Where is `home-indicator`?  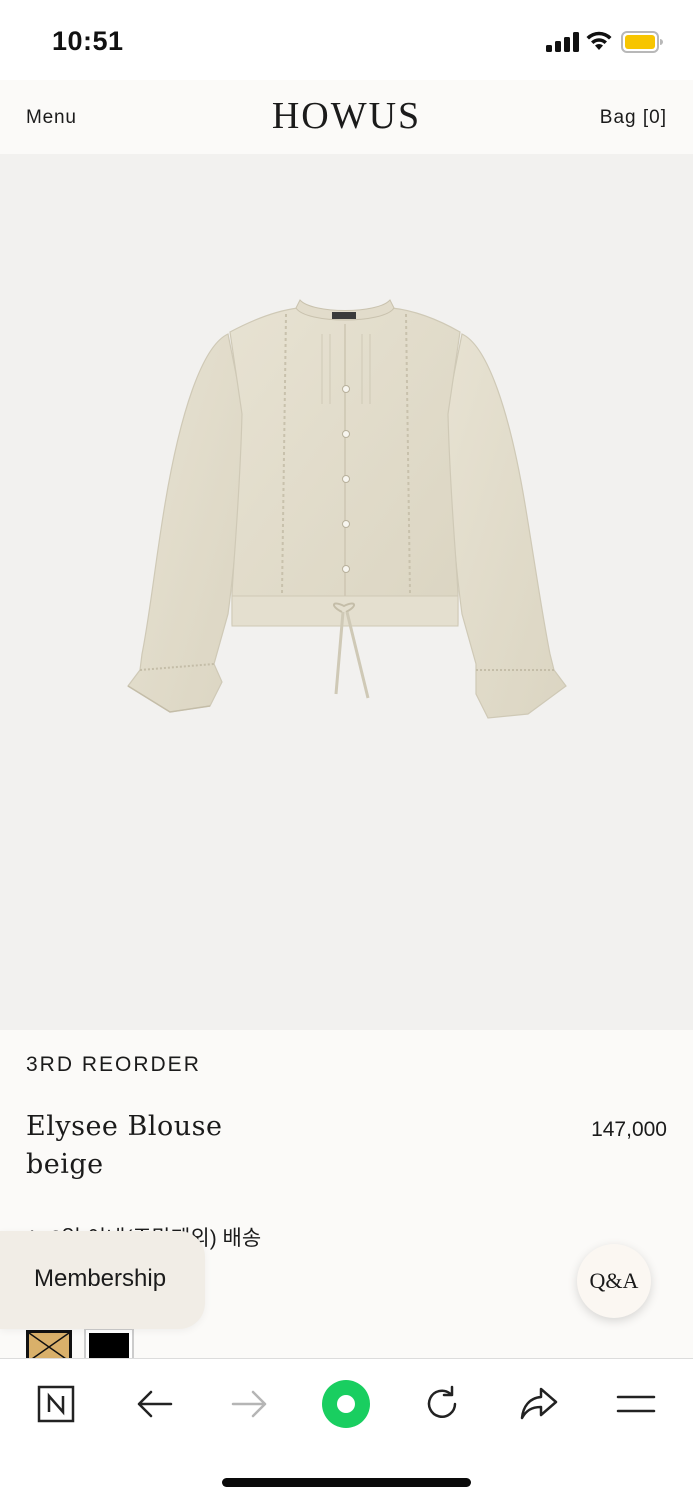 home-indicator is located at coordinates (346, 1482).